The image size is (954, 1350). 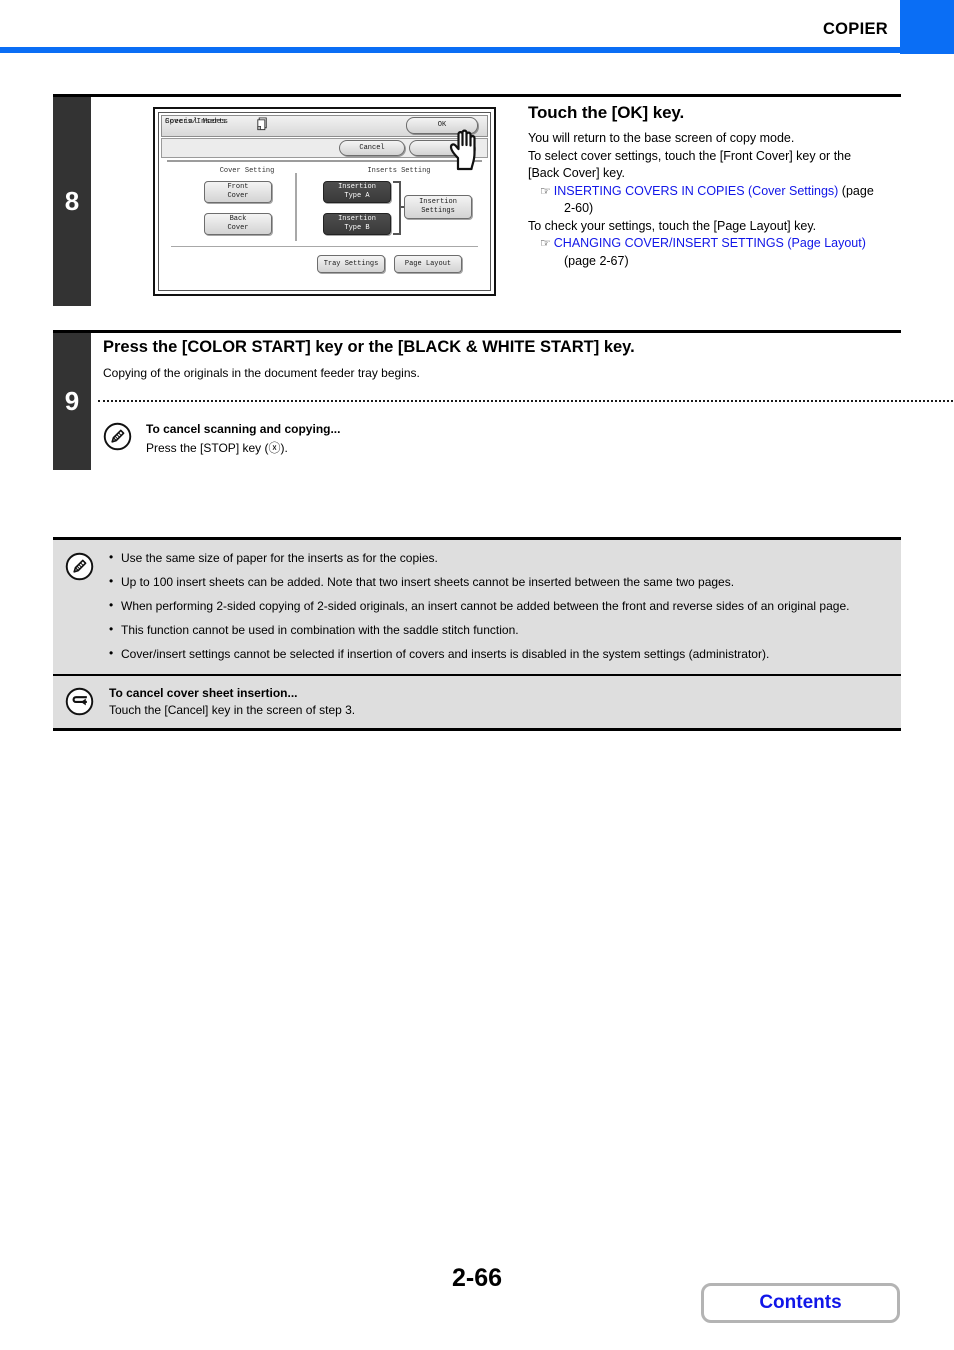 I want to click on step-8-heading: Touch the [OK] key., so click(x=606, y=112).